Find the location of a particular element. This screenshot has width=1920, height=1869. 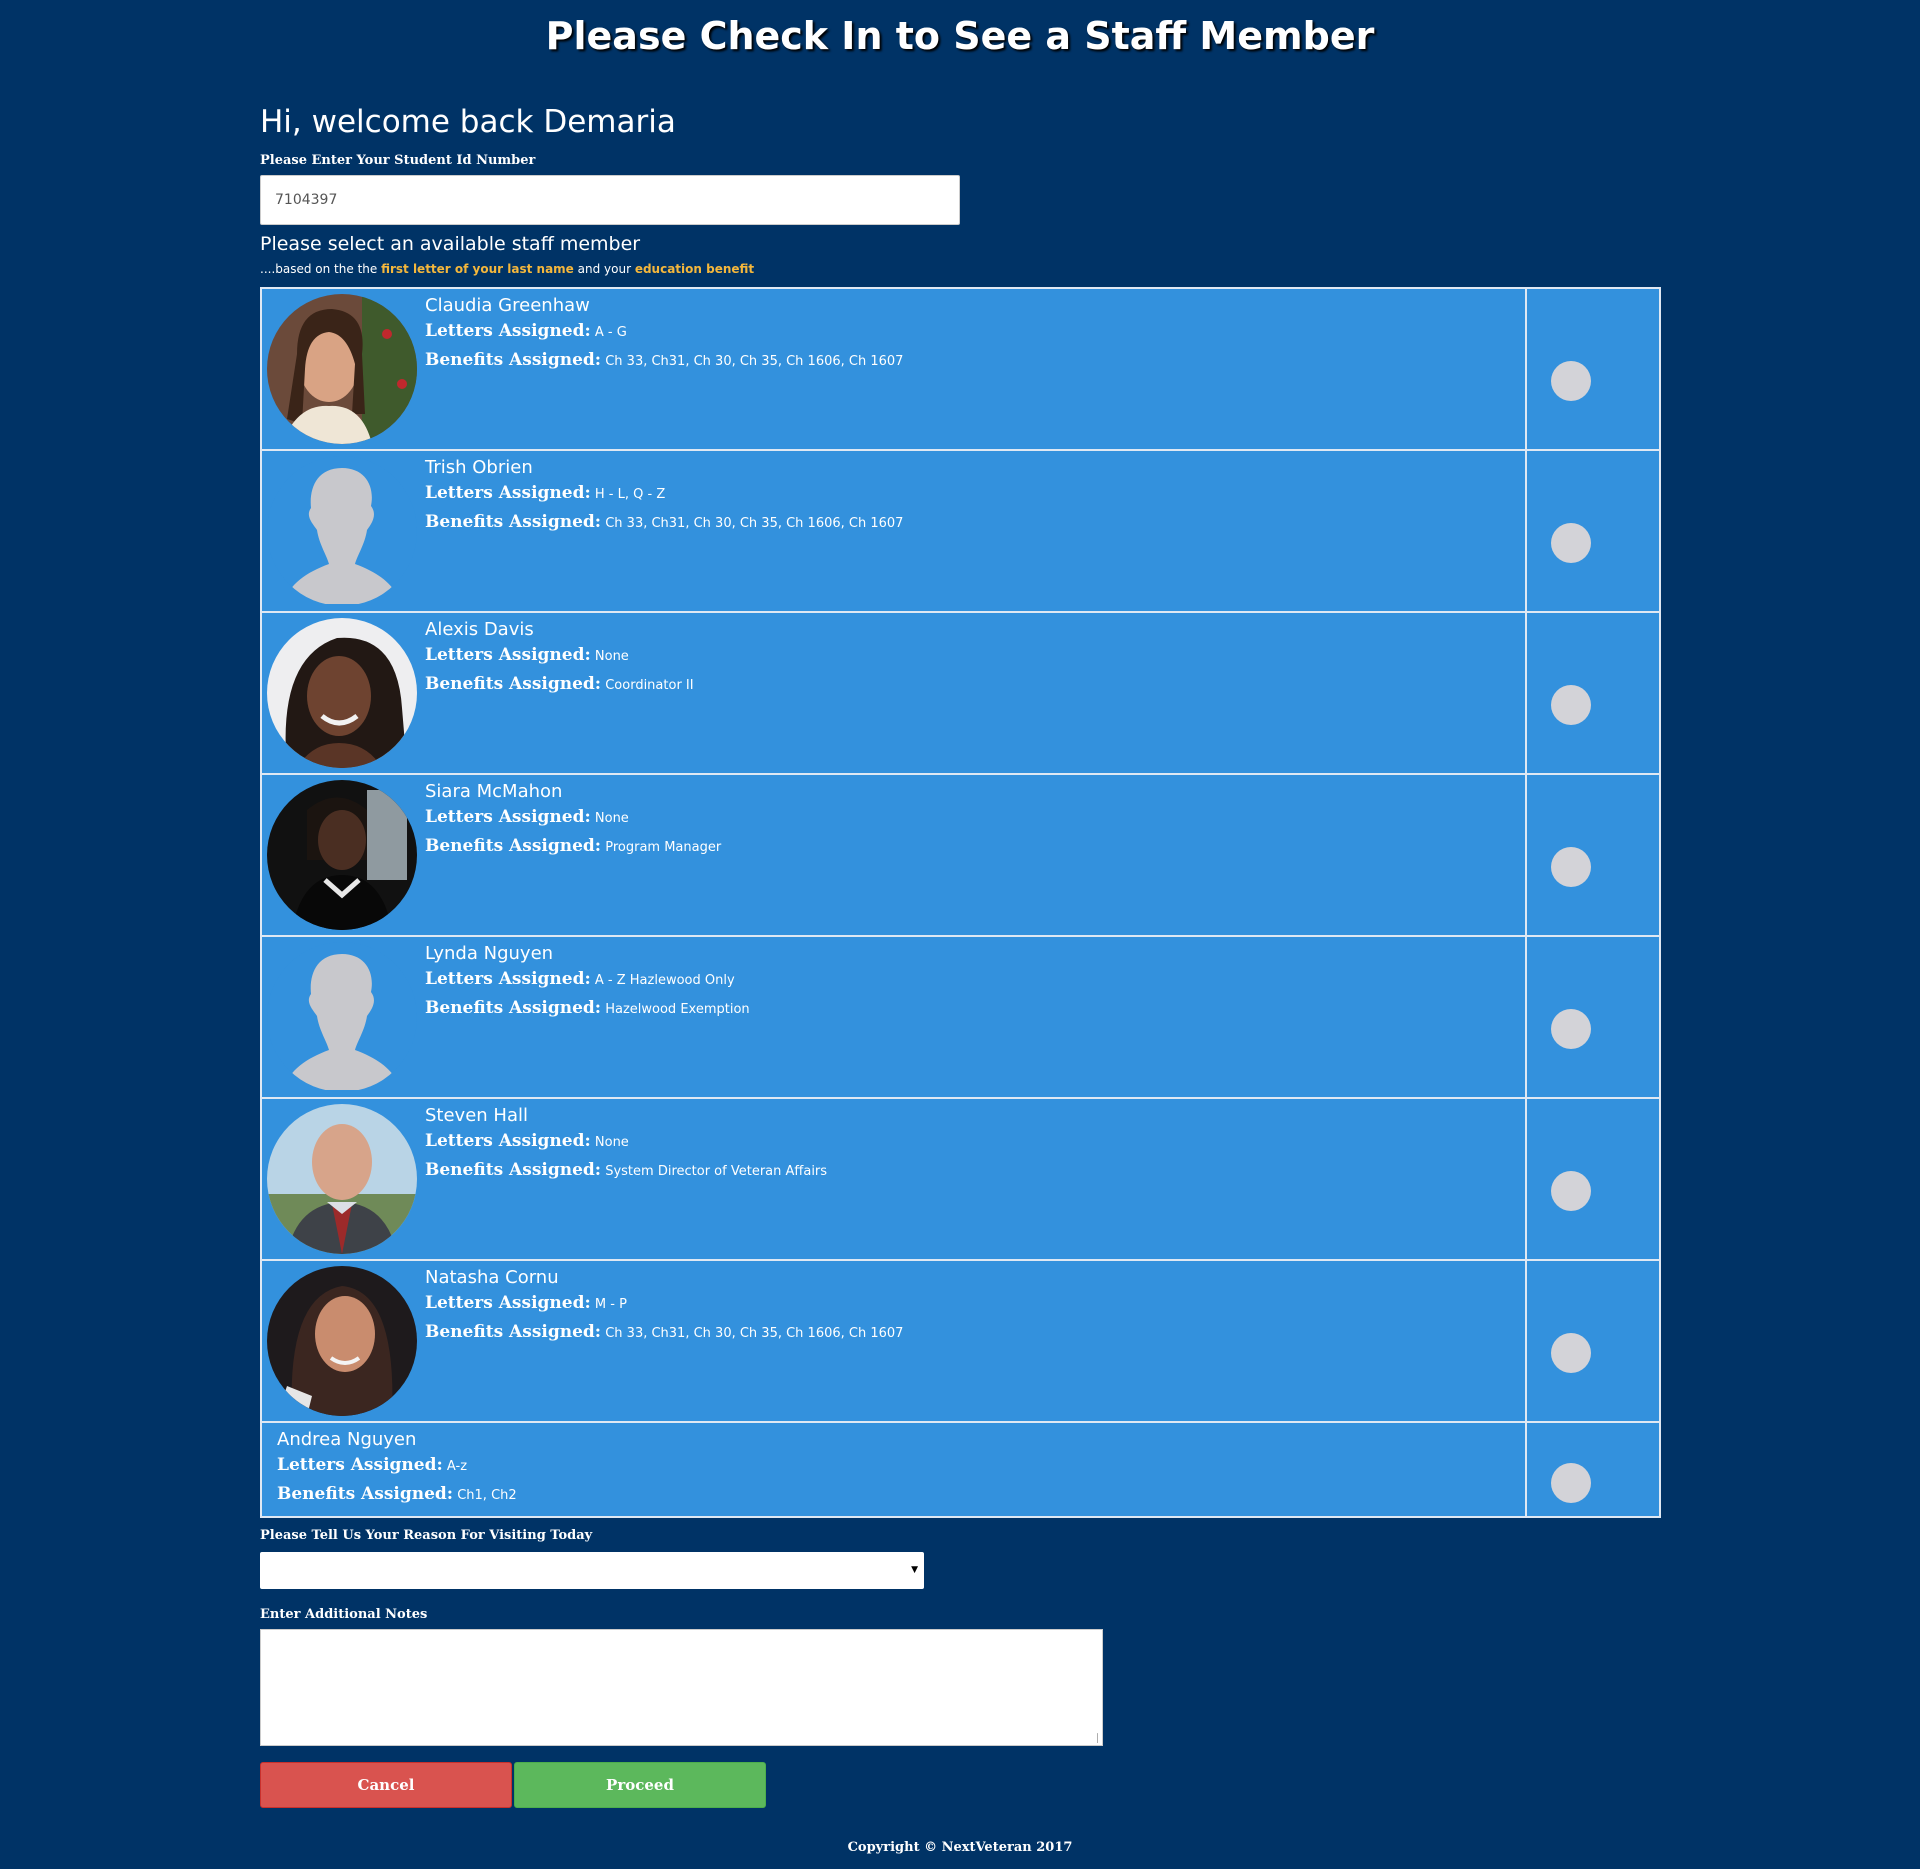

student-id-input is located at coordinates (610, 200).